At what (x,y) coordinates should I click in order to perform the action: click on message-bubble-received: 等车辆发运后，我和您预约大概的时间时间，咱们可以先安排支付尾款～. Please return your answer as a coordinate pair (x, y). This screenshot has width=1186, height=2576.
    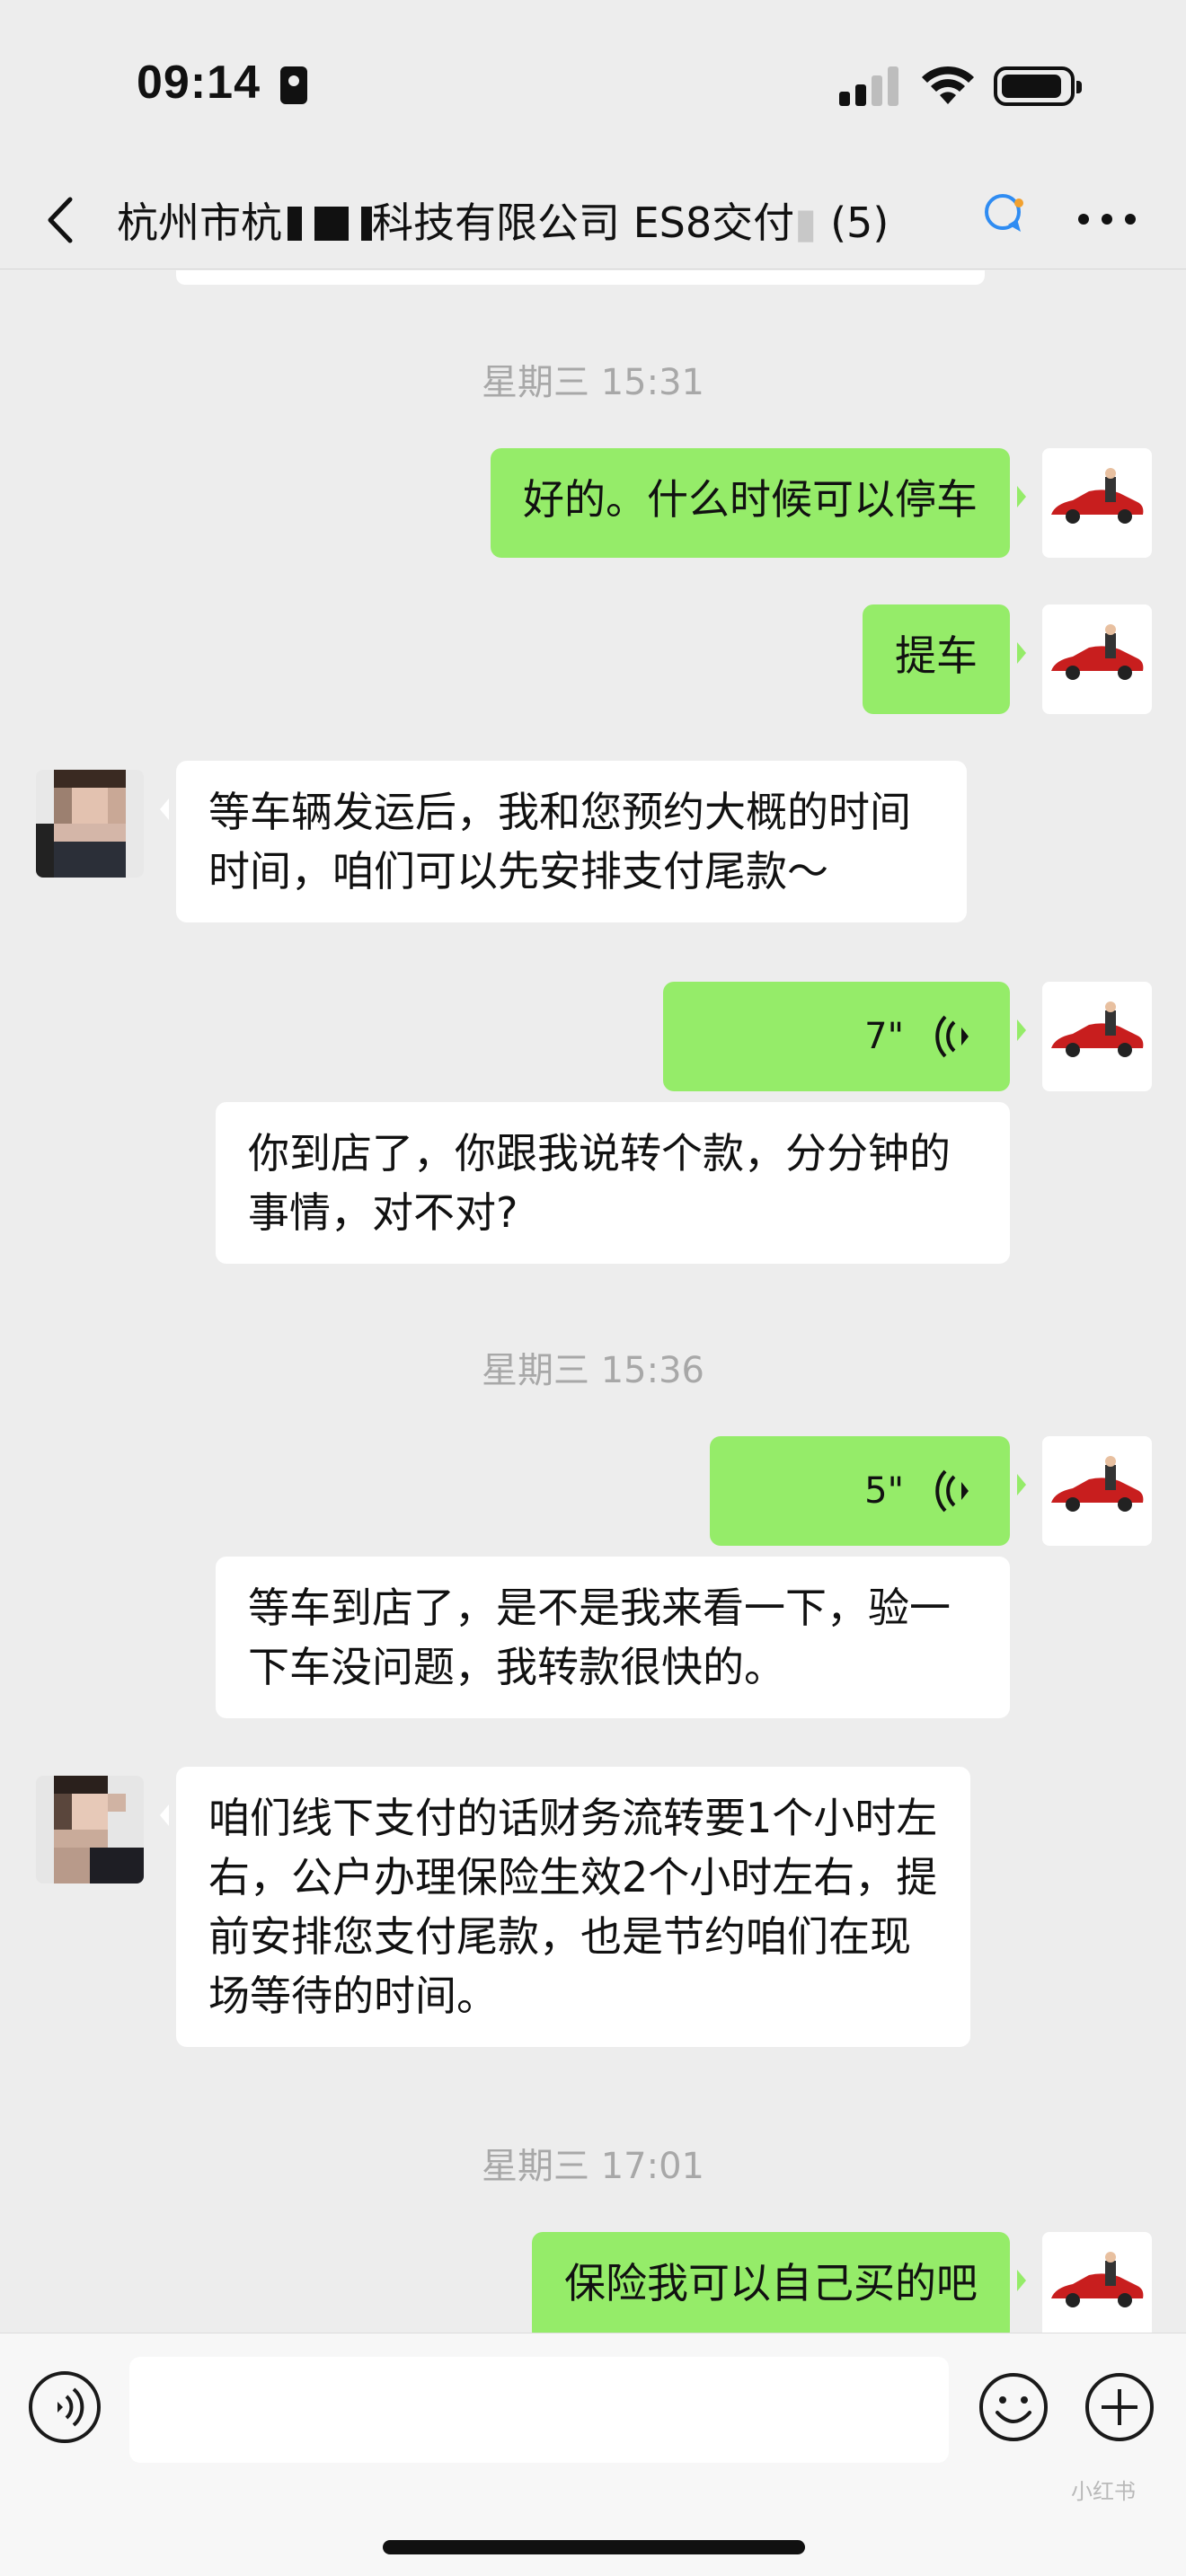
    Looking at the image, I should click on (563, 841).